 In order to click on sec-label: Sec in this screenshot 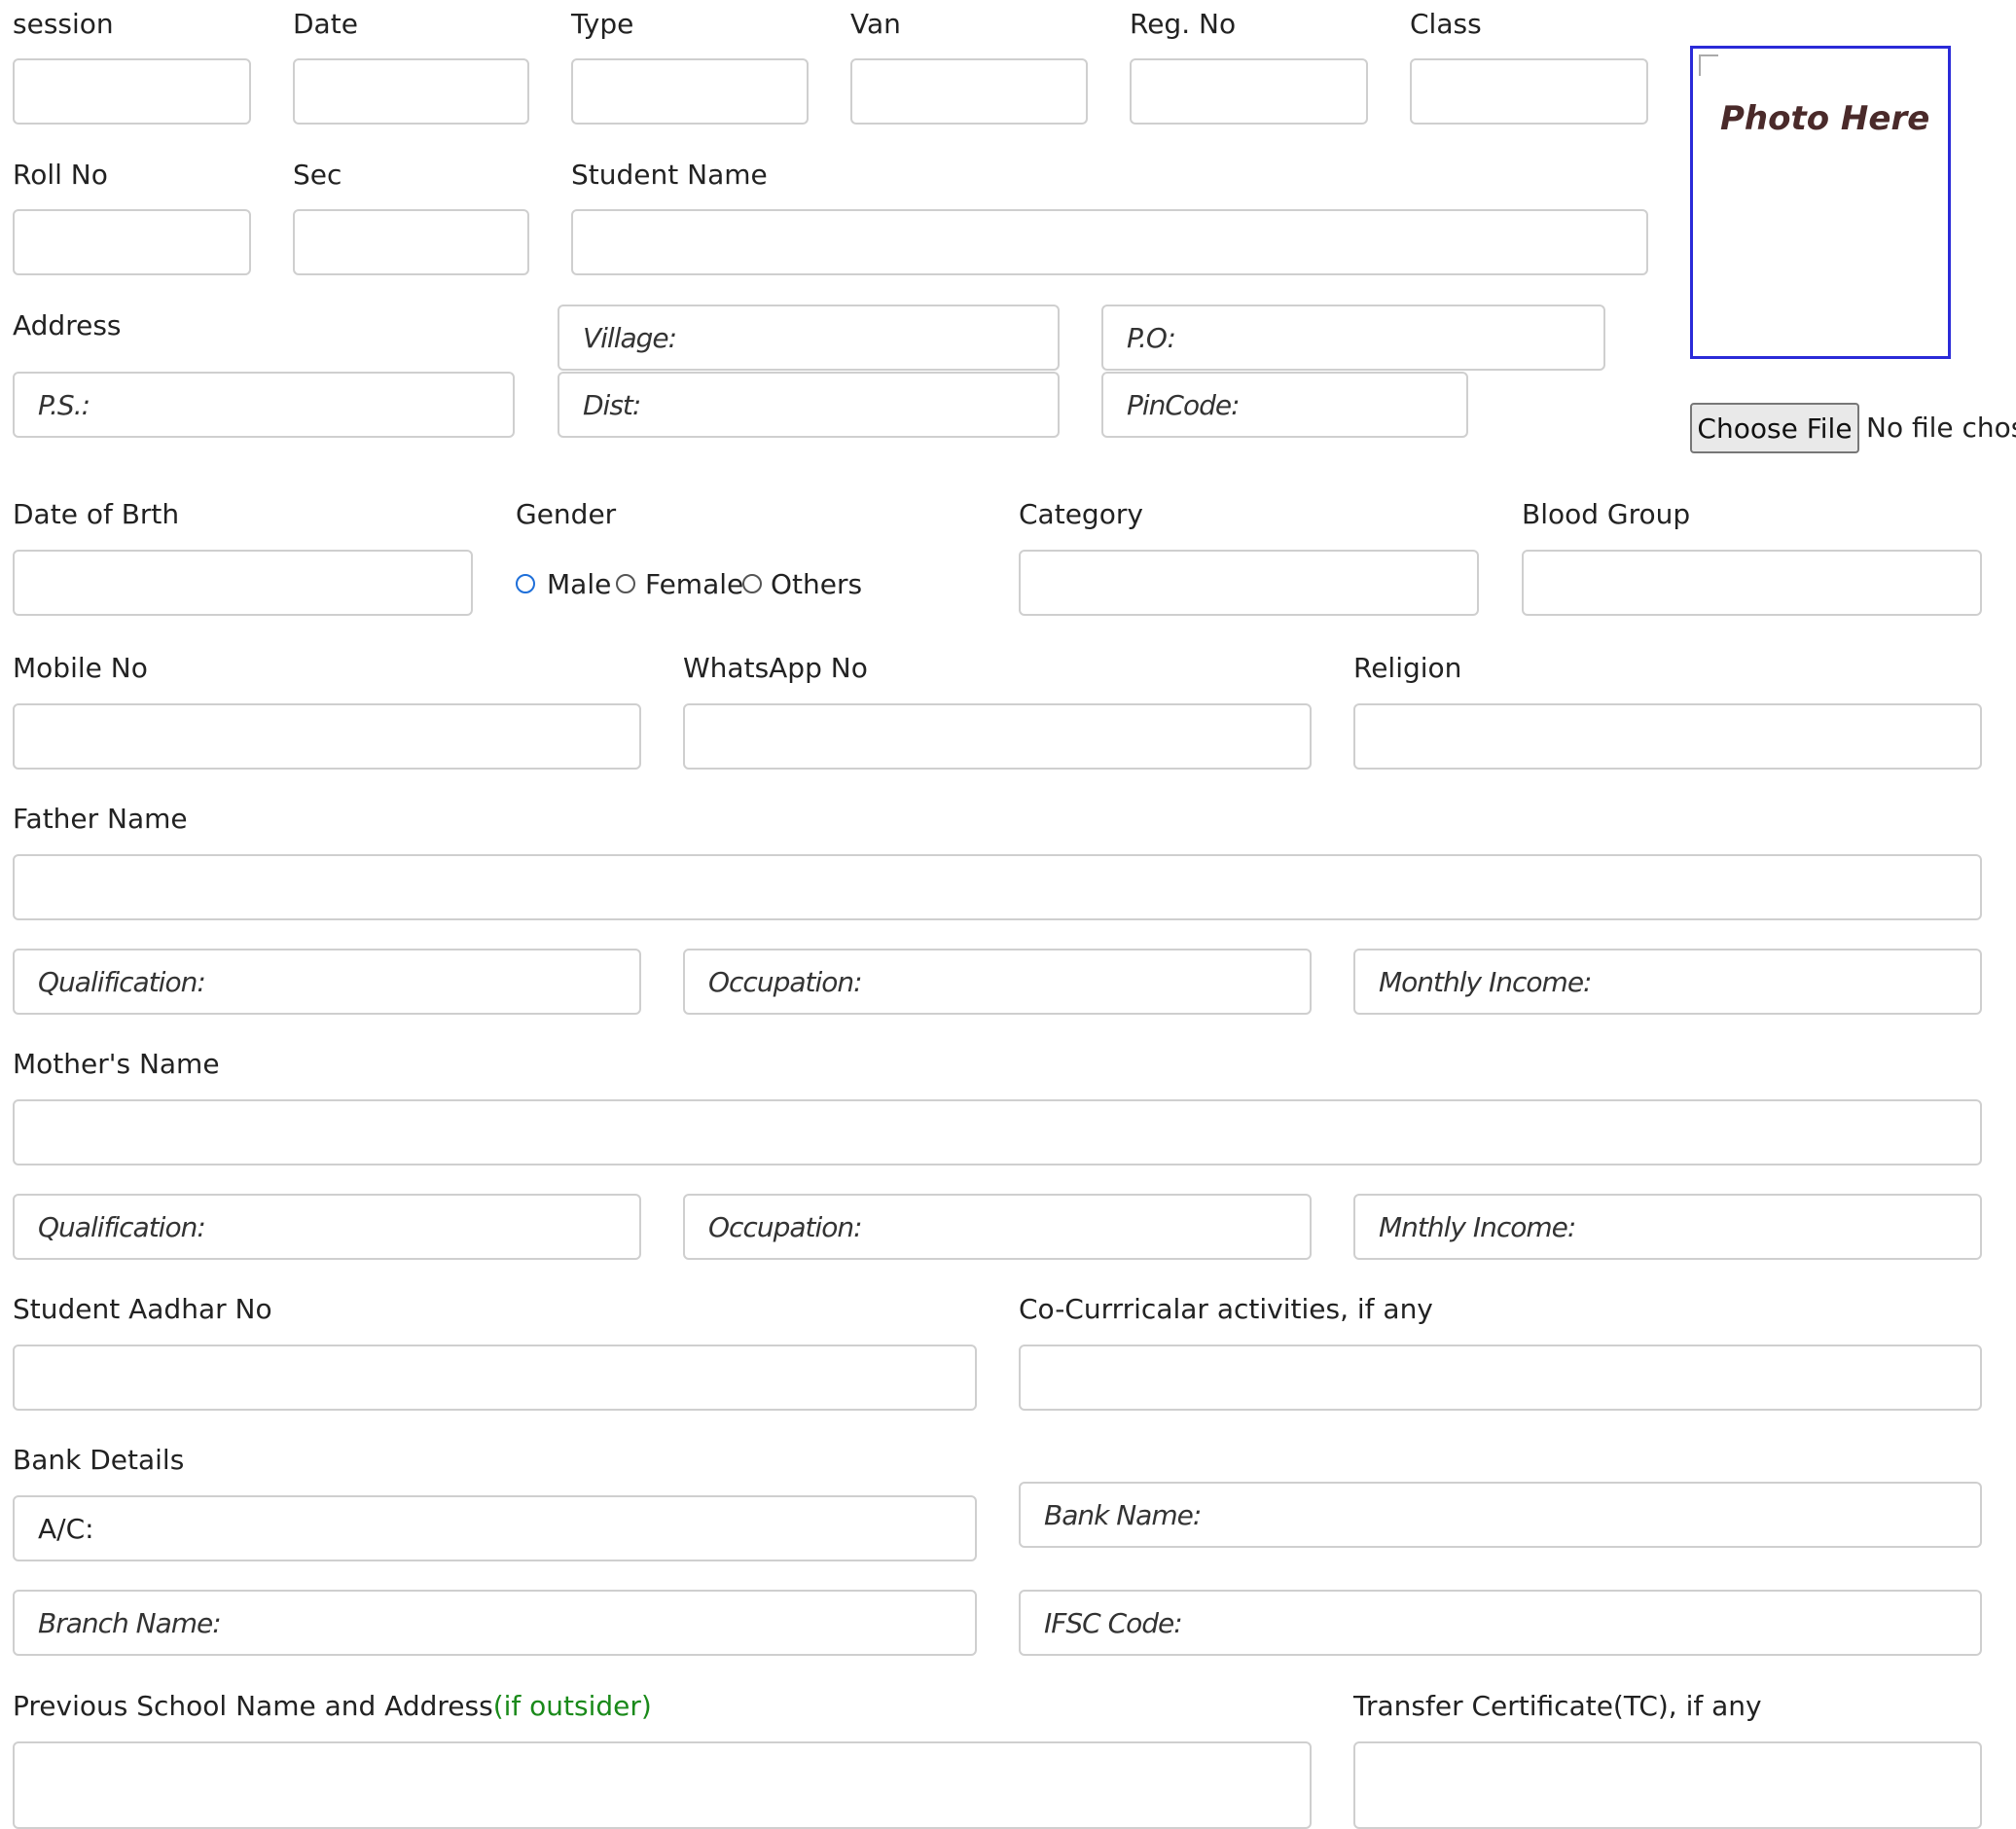, I will do `click(317, 175)`.